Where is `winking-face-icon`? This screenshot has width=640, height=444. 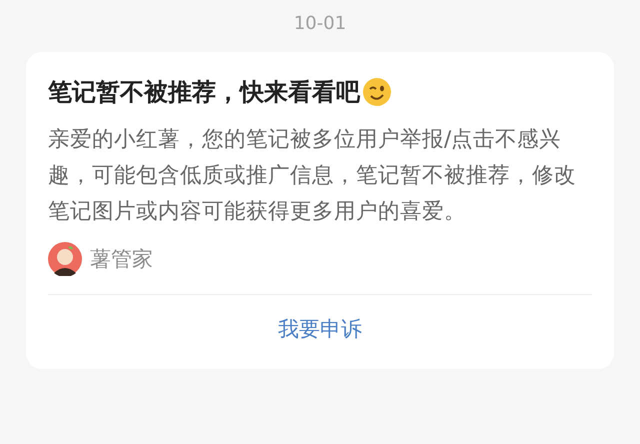
winking-face-icon is located at coordinates (377, 92).